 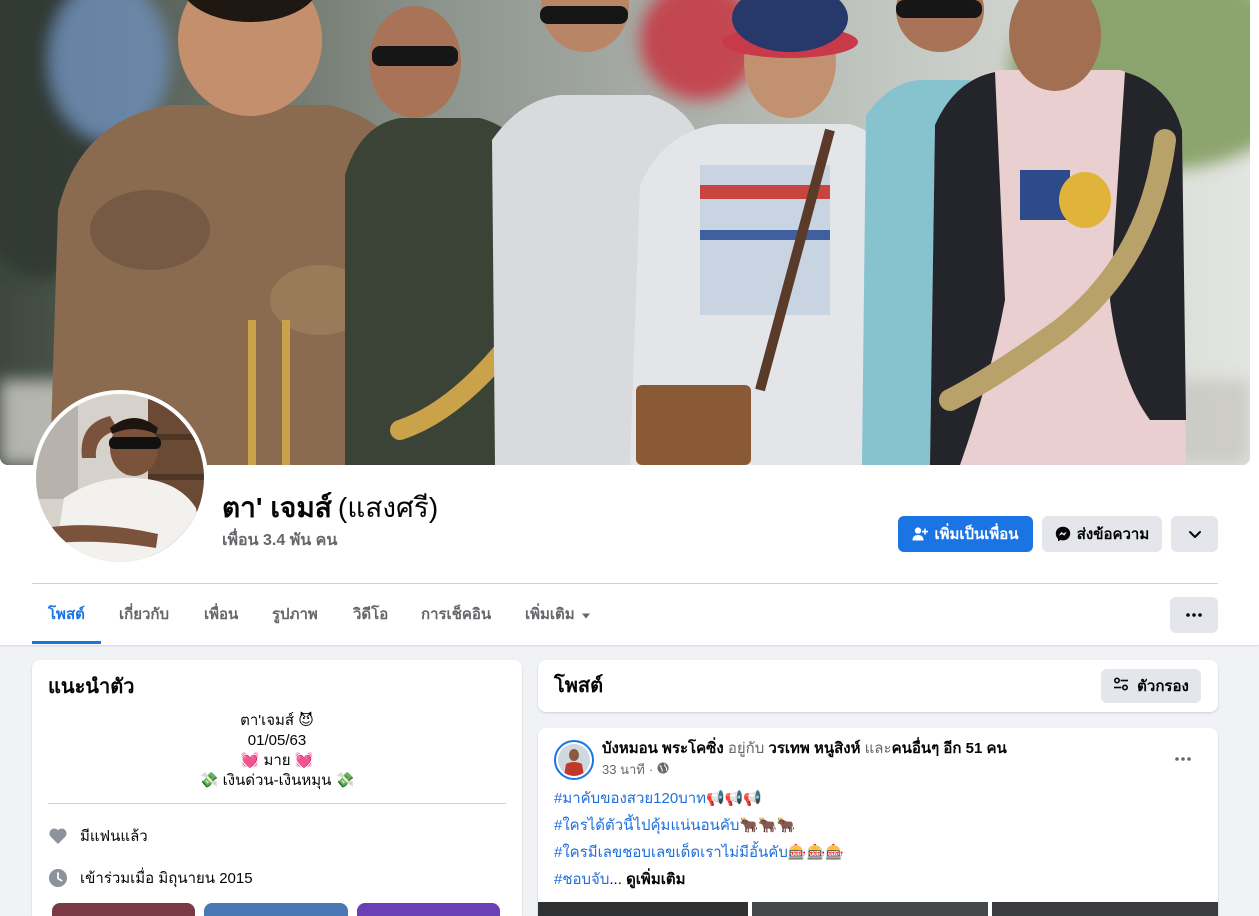 I want to click on intro-detail-joined: เข้าร่วมเมื่อ มิถุนายน 2015, so click(x=150, y=878).